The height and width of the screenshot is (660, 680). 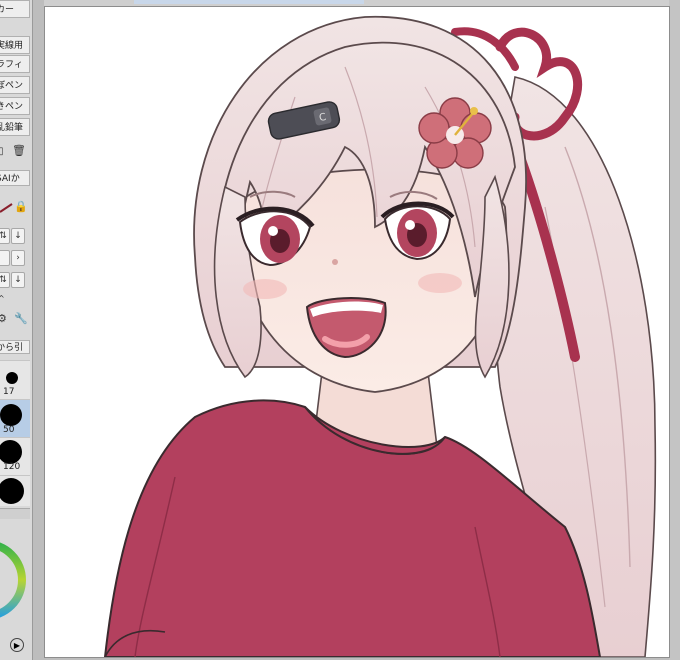 What do you see at coordinates (15, 513) in the screenshot?
I see `panel-divider` at bounding box center [15, 513].